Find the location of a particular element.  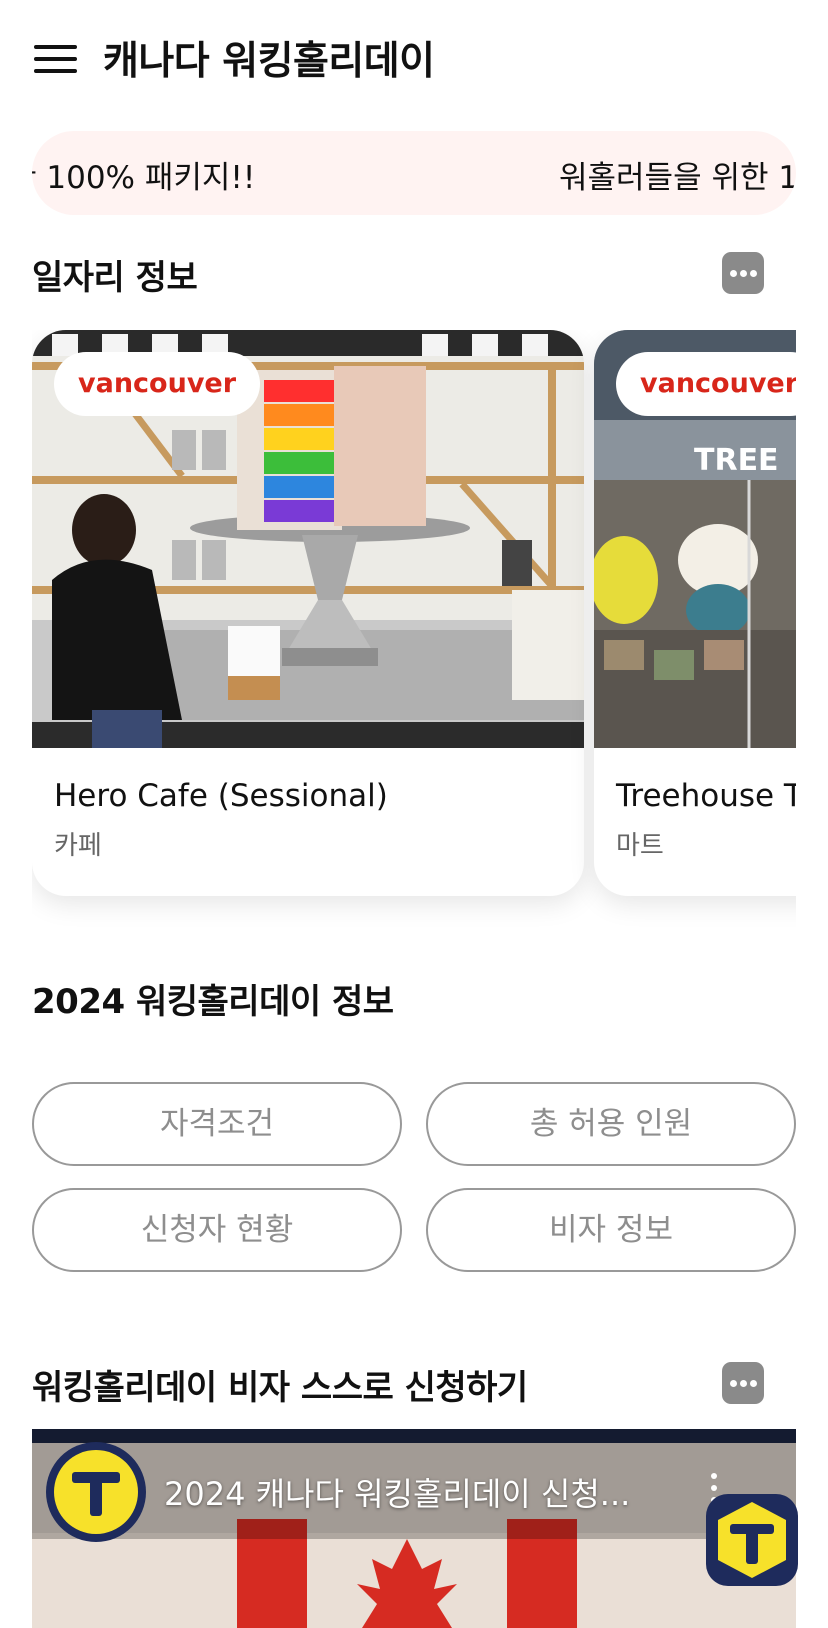

job-category: 카페 is located at coordinates (78, 846).